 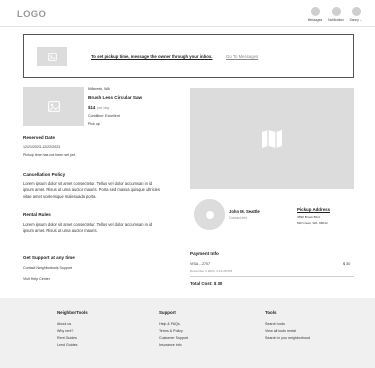 What do you see at coordinates (37, 214) in the screenshot?
I see `rental-rules-heading: Rental Rules` at bounding box center [37, 214].